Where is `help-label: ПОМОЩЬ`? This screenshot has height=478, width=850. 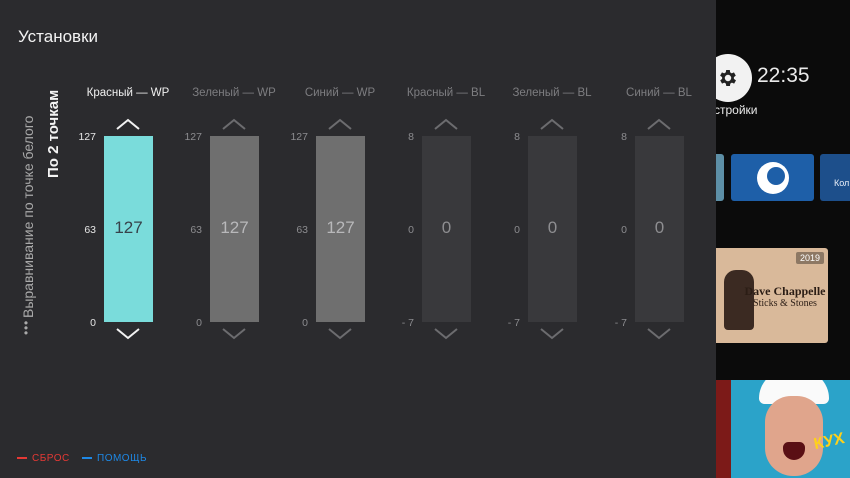 help-label: ПОМОЩЬ is located at coordinates (122, 458).